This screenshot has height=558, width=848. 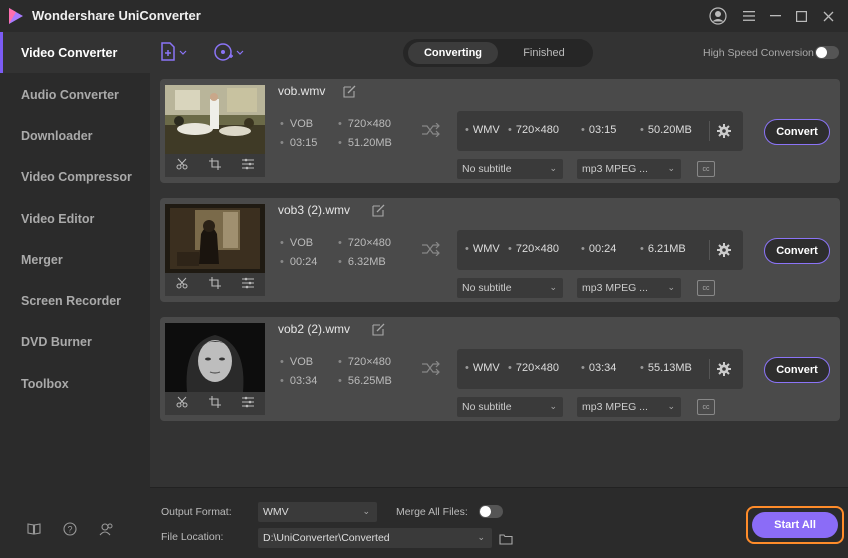 What do you see at coordinates (317, 512) in the screenshot?
I see `output-format-select: WMV ⌄` at bounding box center [317, 512].